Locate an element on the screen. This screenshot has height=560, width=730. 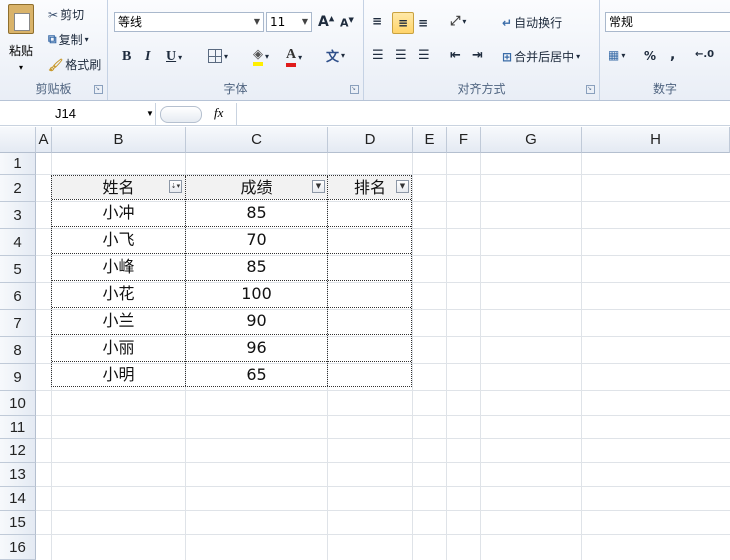
number-group: 常规 ▦ ▾ % , ←.0 数字 is located at coordinates (665, 50).